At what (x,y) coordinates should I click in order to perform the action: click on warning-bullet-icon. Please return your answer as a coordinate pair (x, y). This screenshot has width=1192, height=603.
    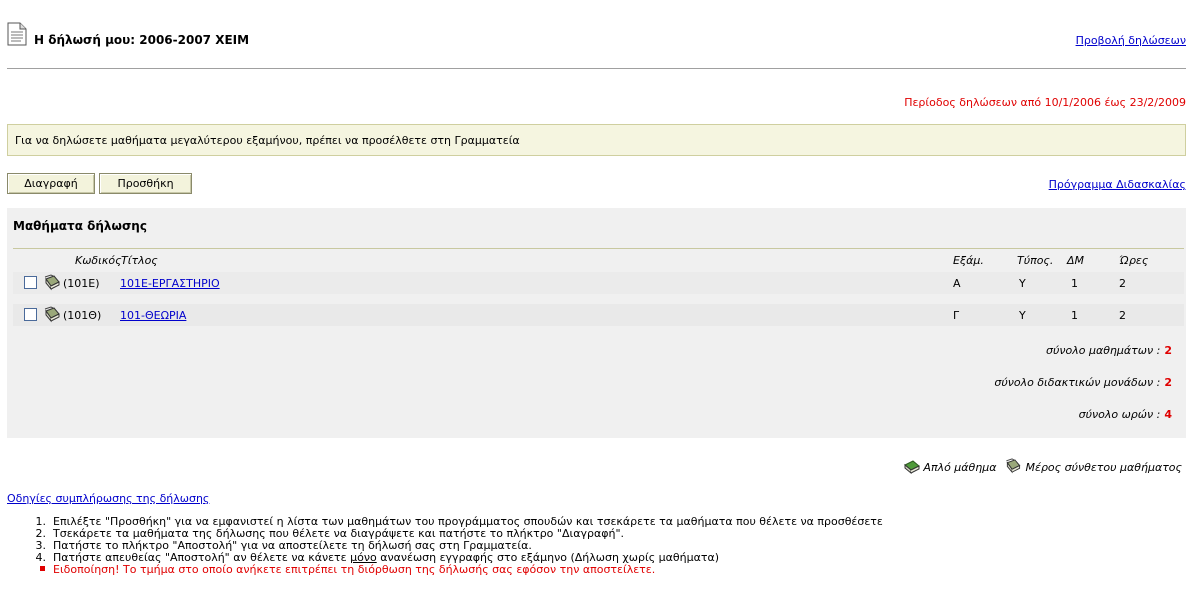
    Looking at the image, I should click on (42, 568).